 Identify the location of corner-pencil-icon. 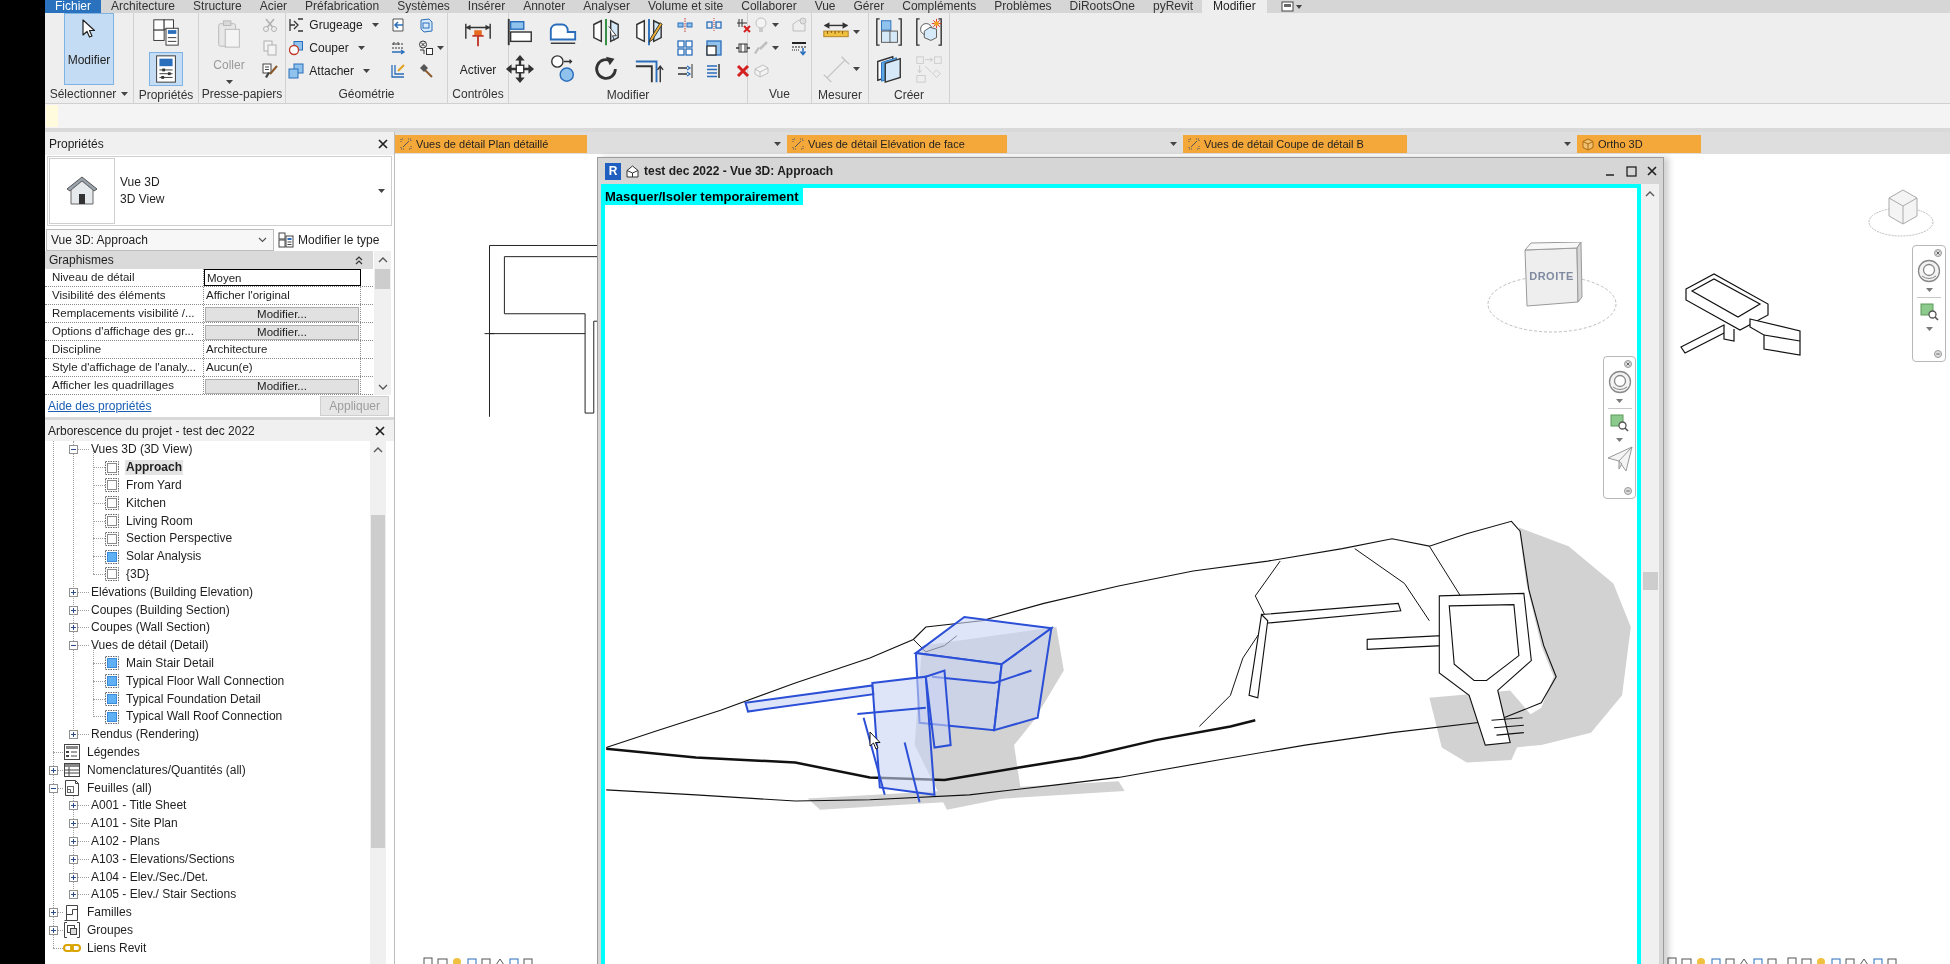
(397, 70).